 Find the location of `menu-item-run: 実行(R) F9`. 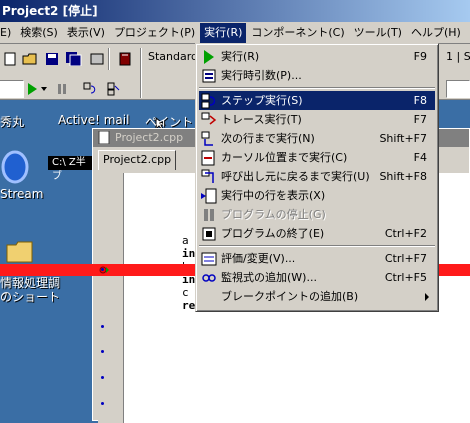

menu-item-run: 実行(R) F9 is located at coordinates (317, 56).